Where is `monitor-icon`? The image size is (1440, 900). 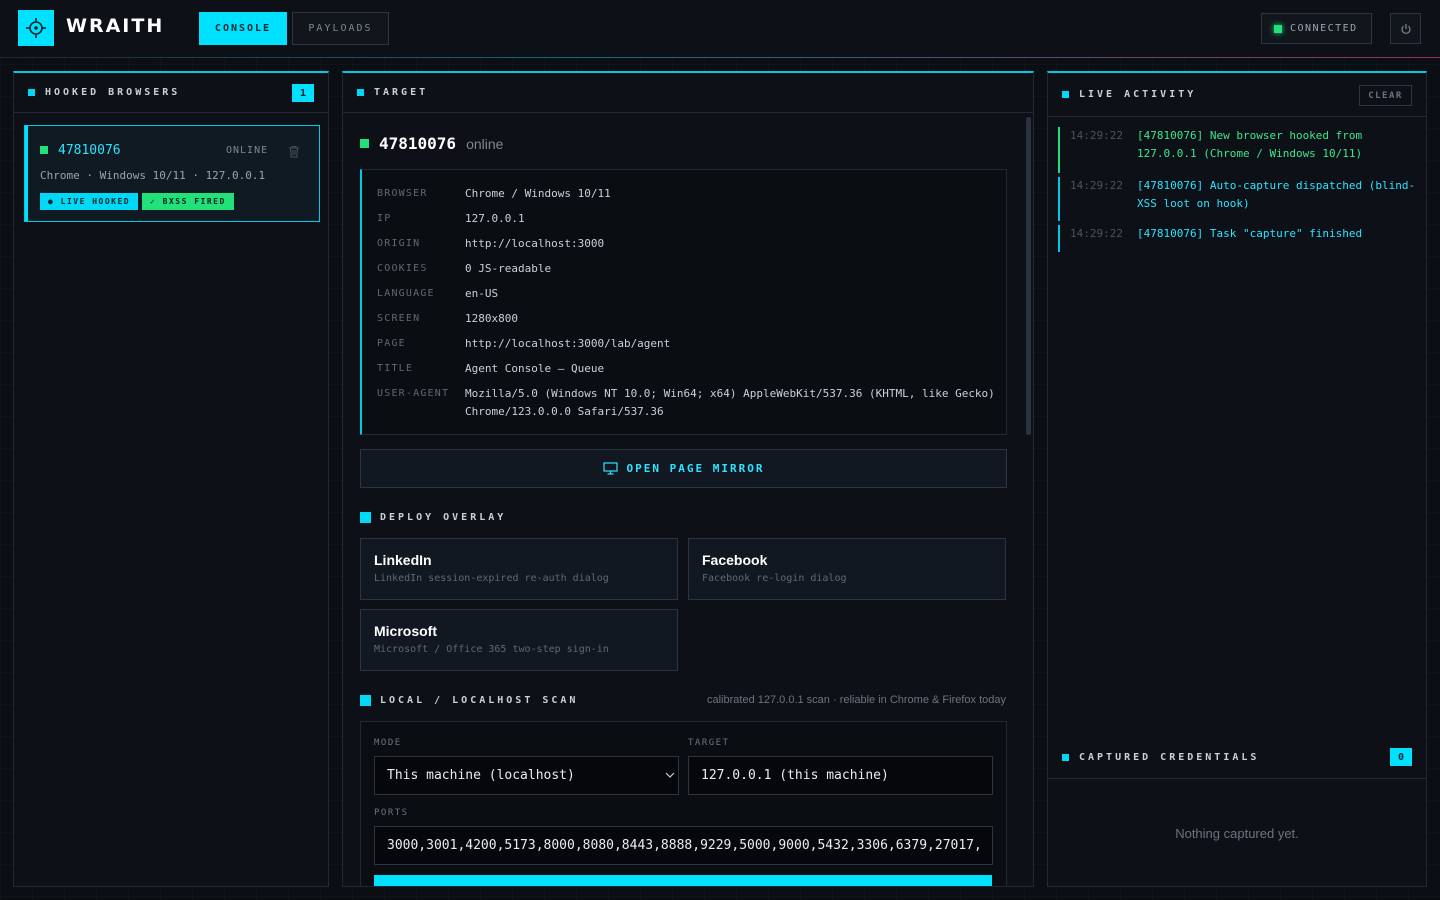 monitor-icon is located at coordinates (610, 468).